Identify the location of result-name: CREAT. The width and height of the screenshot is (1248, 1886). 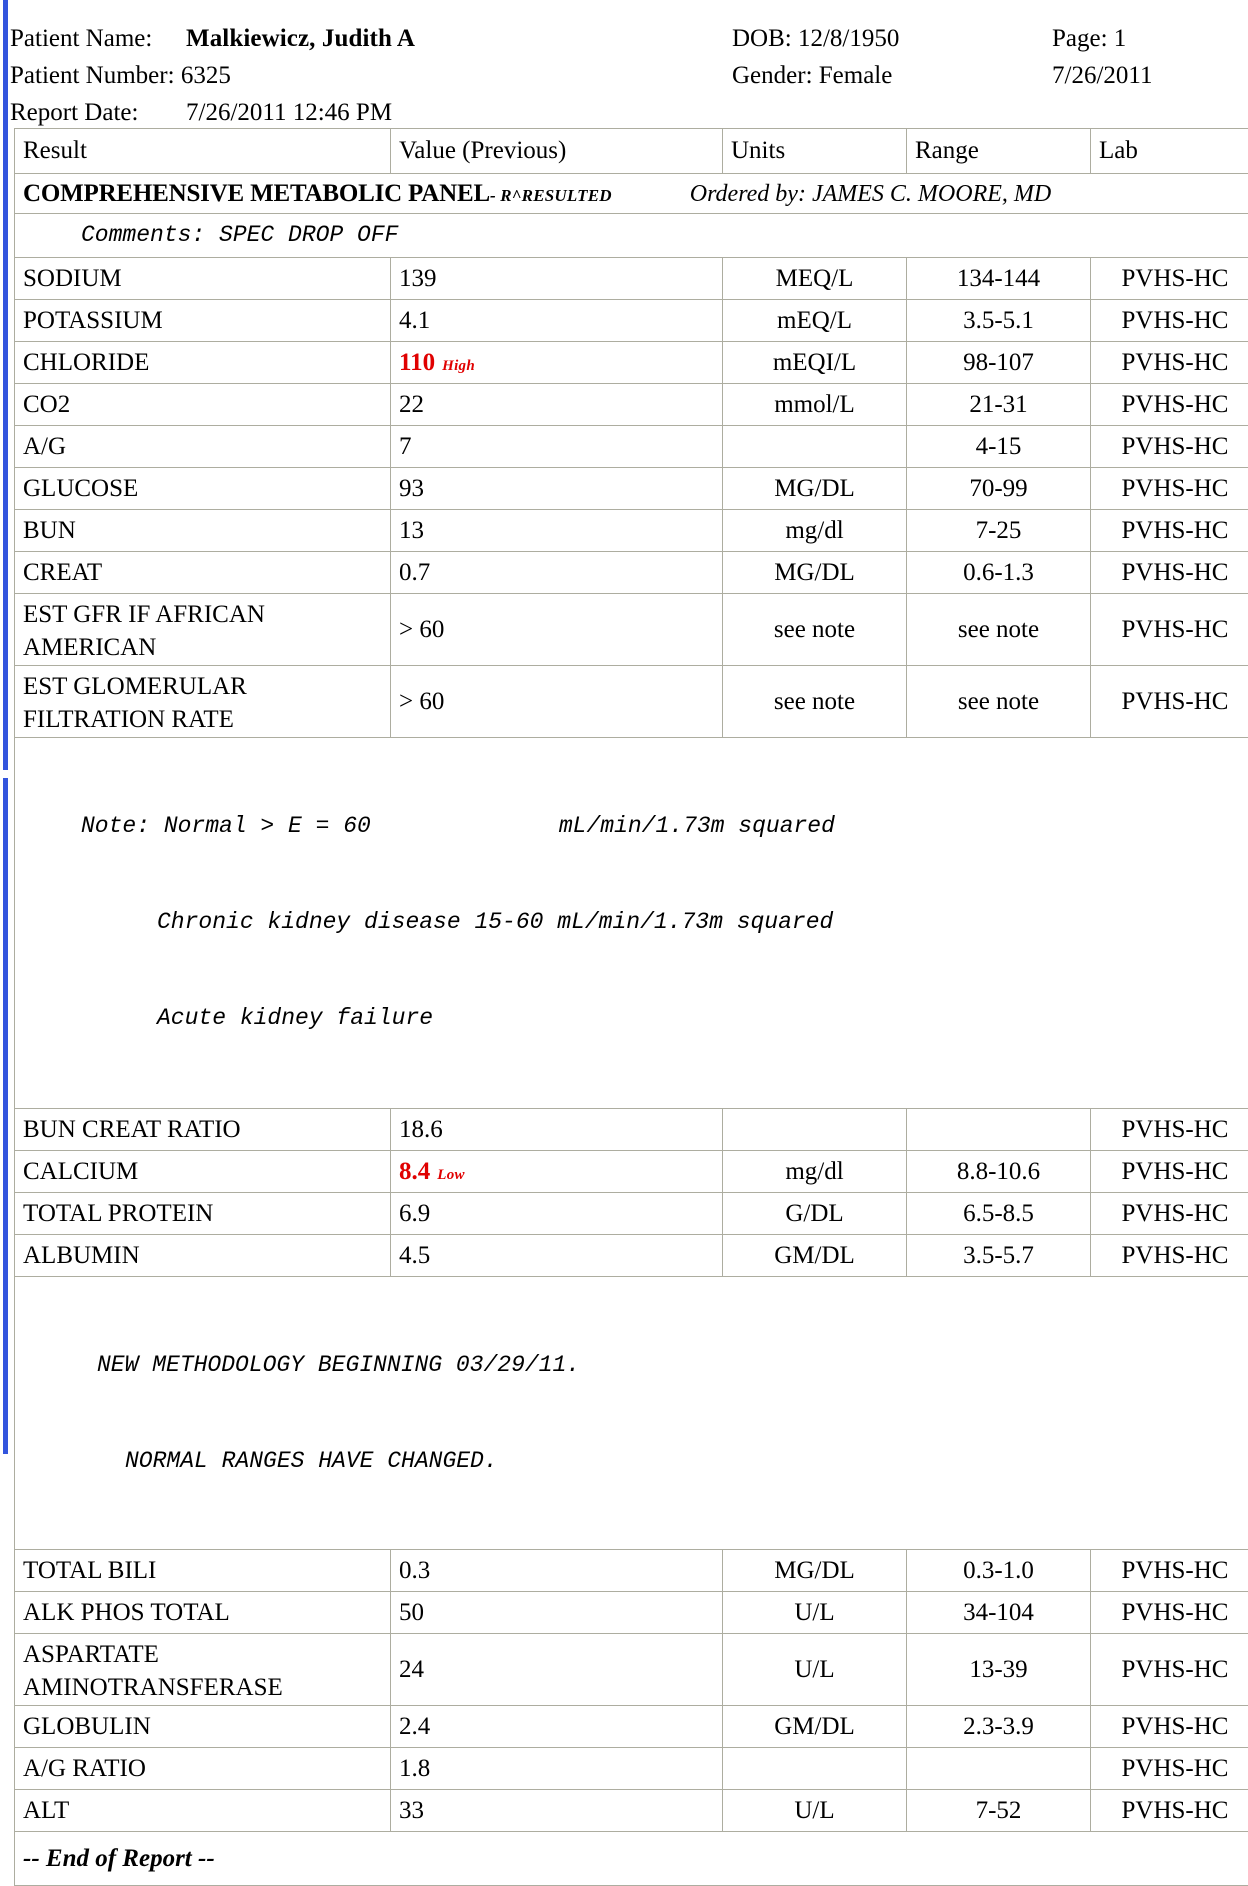
(203, 573).